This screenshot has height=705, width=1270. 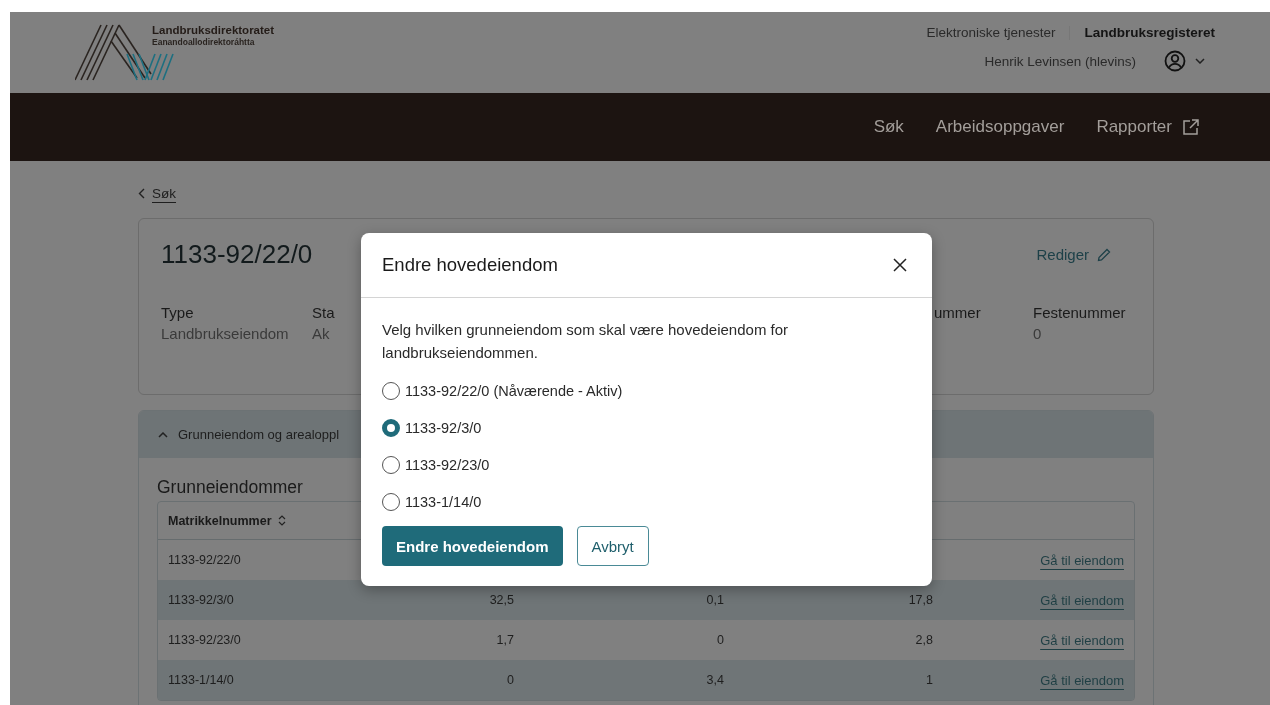 What do you see at coordinates (888, 127) in the screenshot?
I see `nav-link: Søk` at bounding box center [888, 127].